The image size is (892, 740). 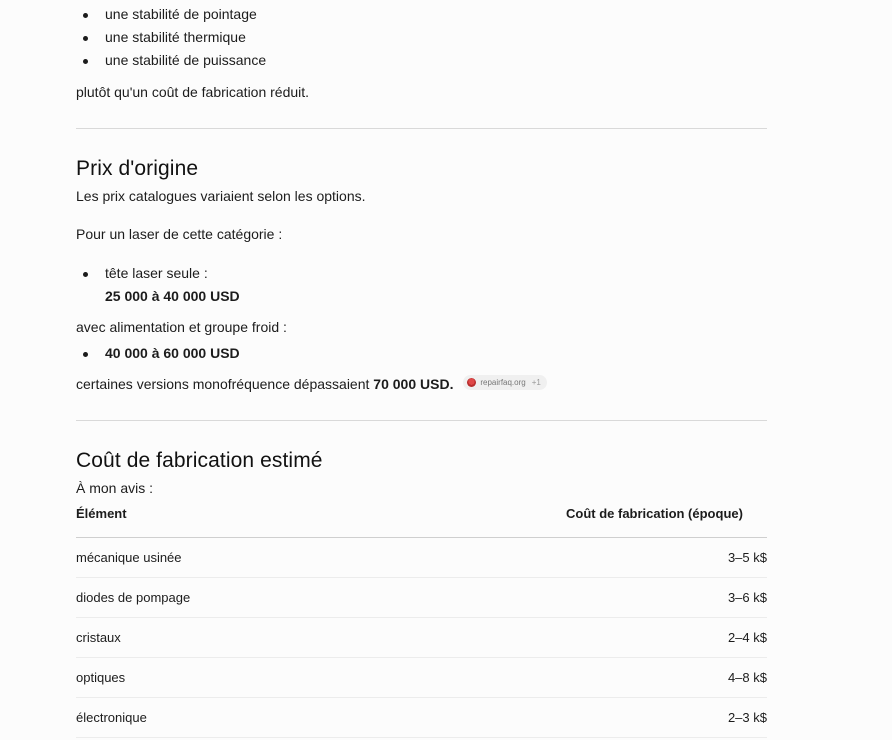 I want to click on table-row: cristaux 2–4 k$, so click(x=421, y=637).